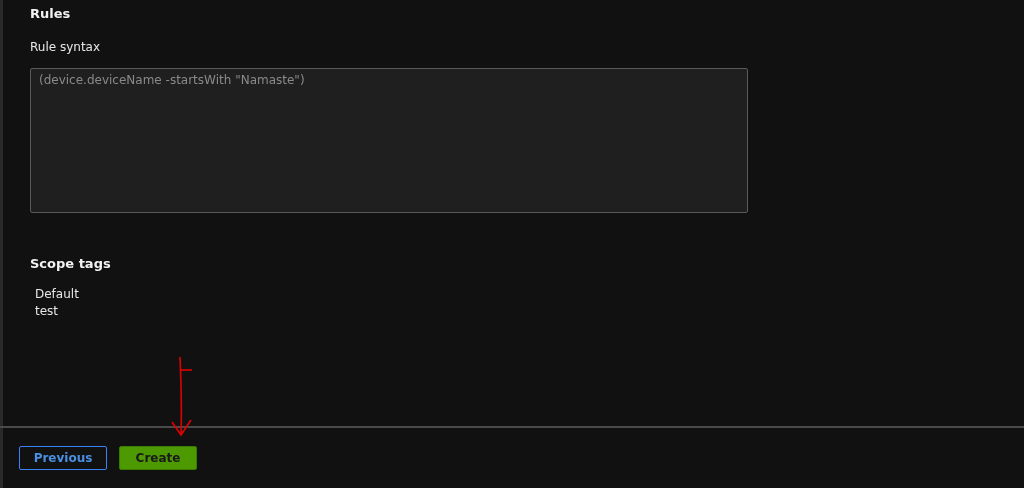  I want to click on create-button: Create, so click(158, 458).